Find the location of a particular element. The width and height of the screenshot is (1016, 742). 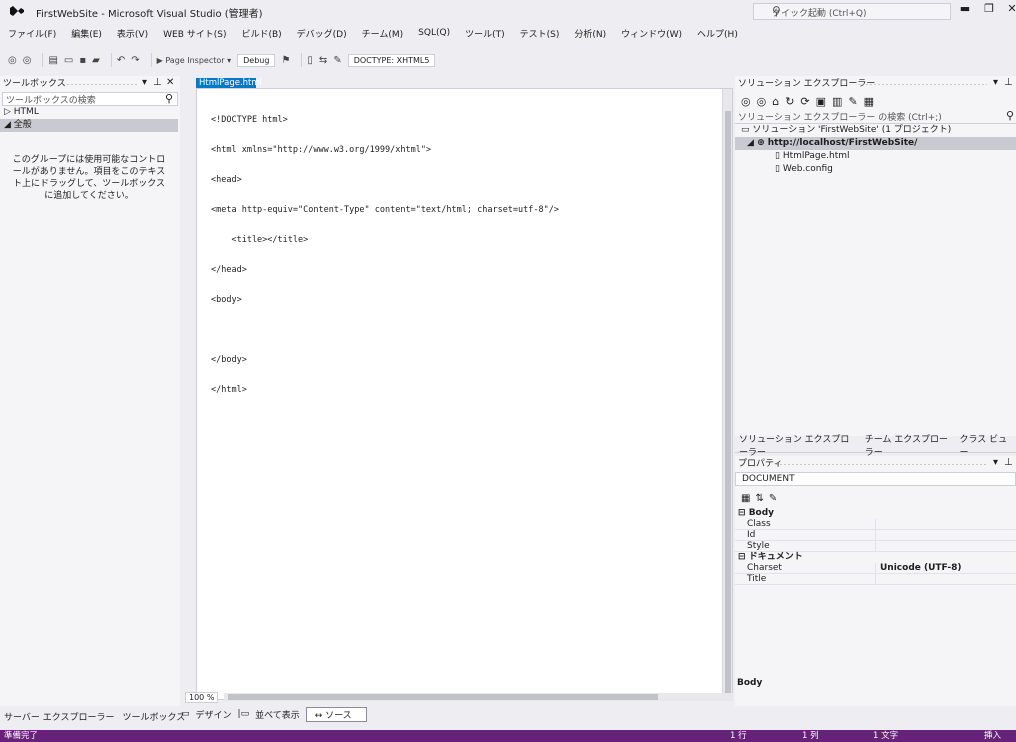

configuration-dropdown: Debug is located at coordinates (256, 60).